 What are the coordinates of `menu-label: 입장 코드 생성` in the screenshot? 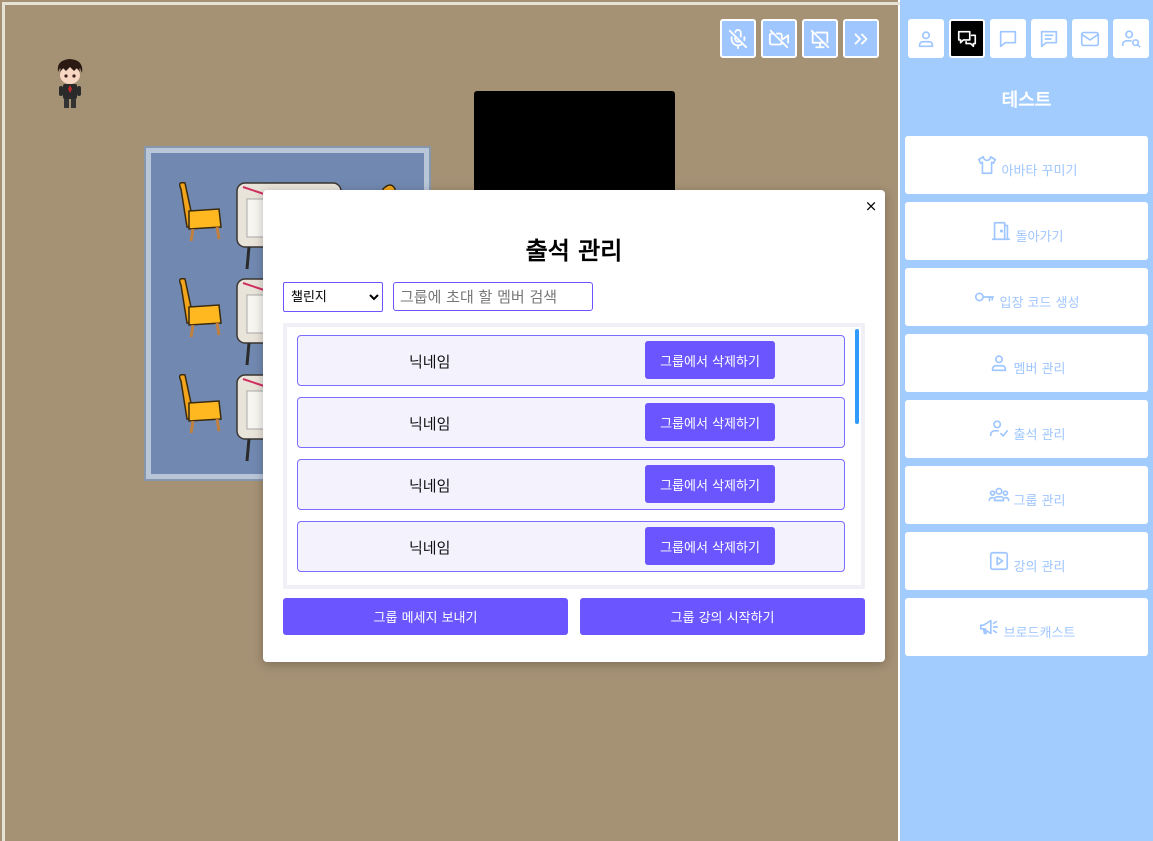 It's located at (1039, 303).